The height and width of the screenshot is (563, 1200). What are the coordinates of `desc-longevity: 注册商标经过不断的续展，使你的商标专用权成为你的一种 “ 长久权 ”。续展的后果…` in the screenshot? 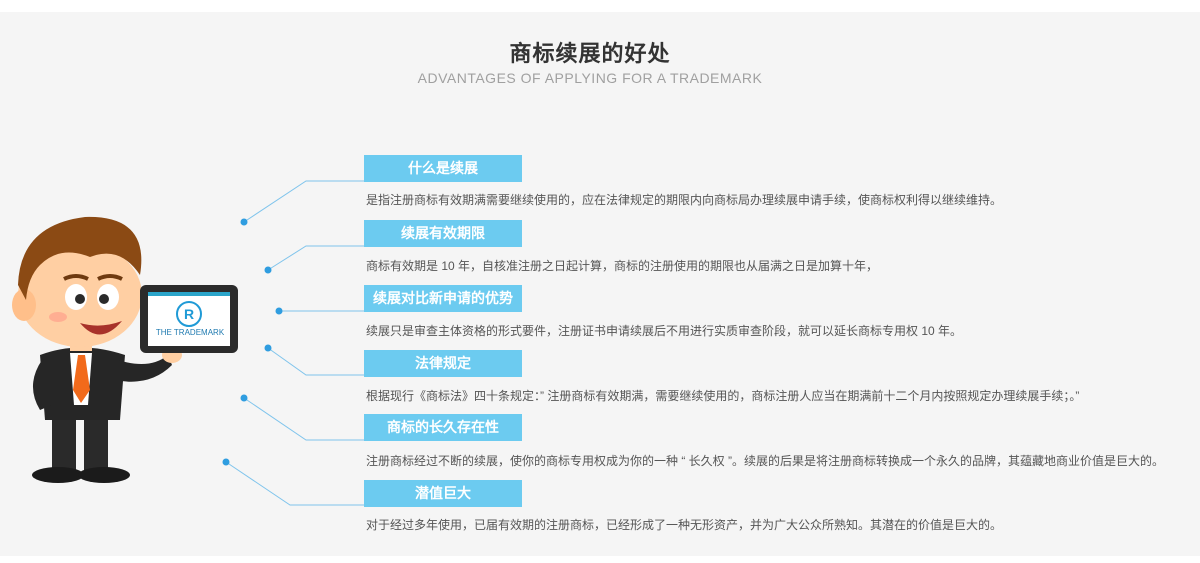 It's located at (765, 461).